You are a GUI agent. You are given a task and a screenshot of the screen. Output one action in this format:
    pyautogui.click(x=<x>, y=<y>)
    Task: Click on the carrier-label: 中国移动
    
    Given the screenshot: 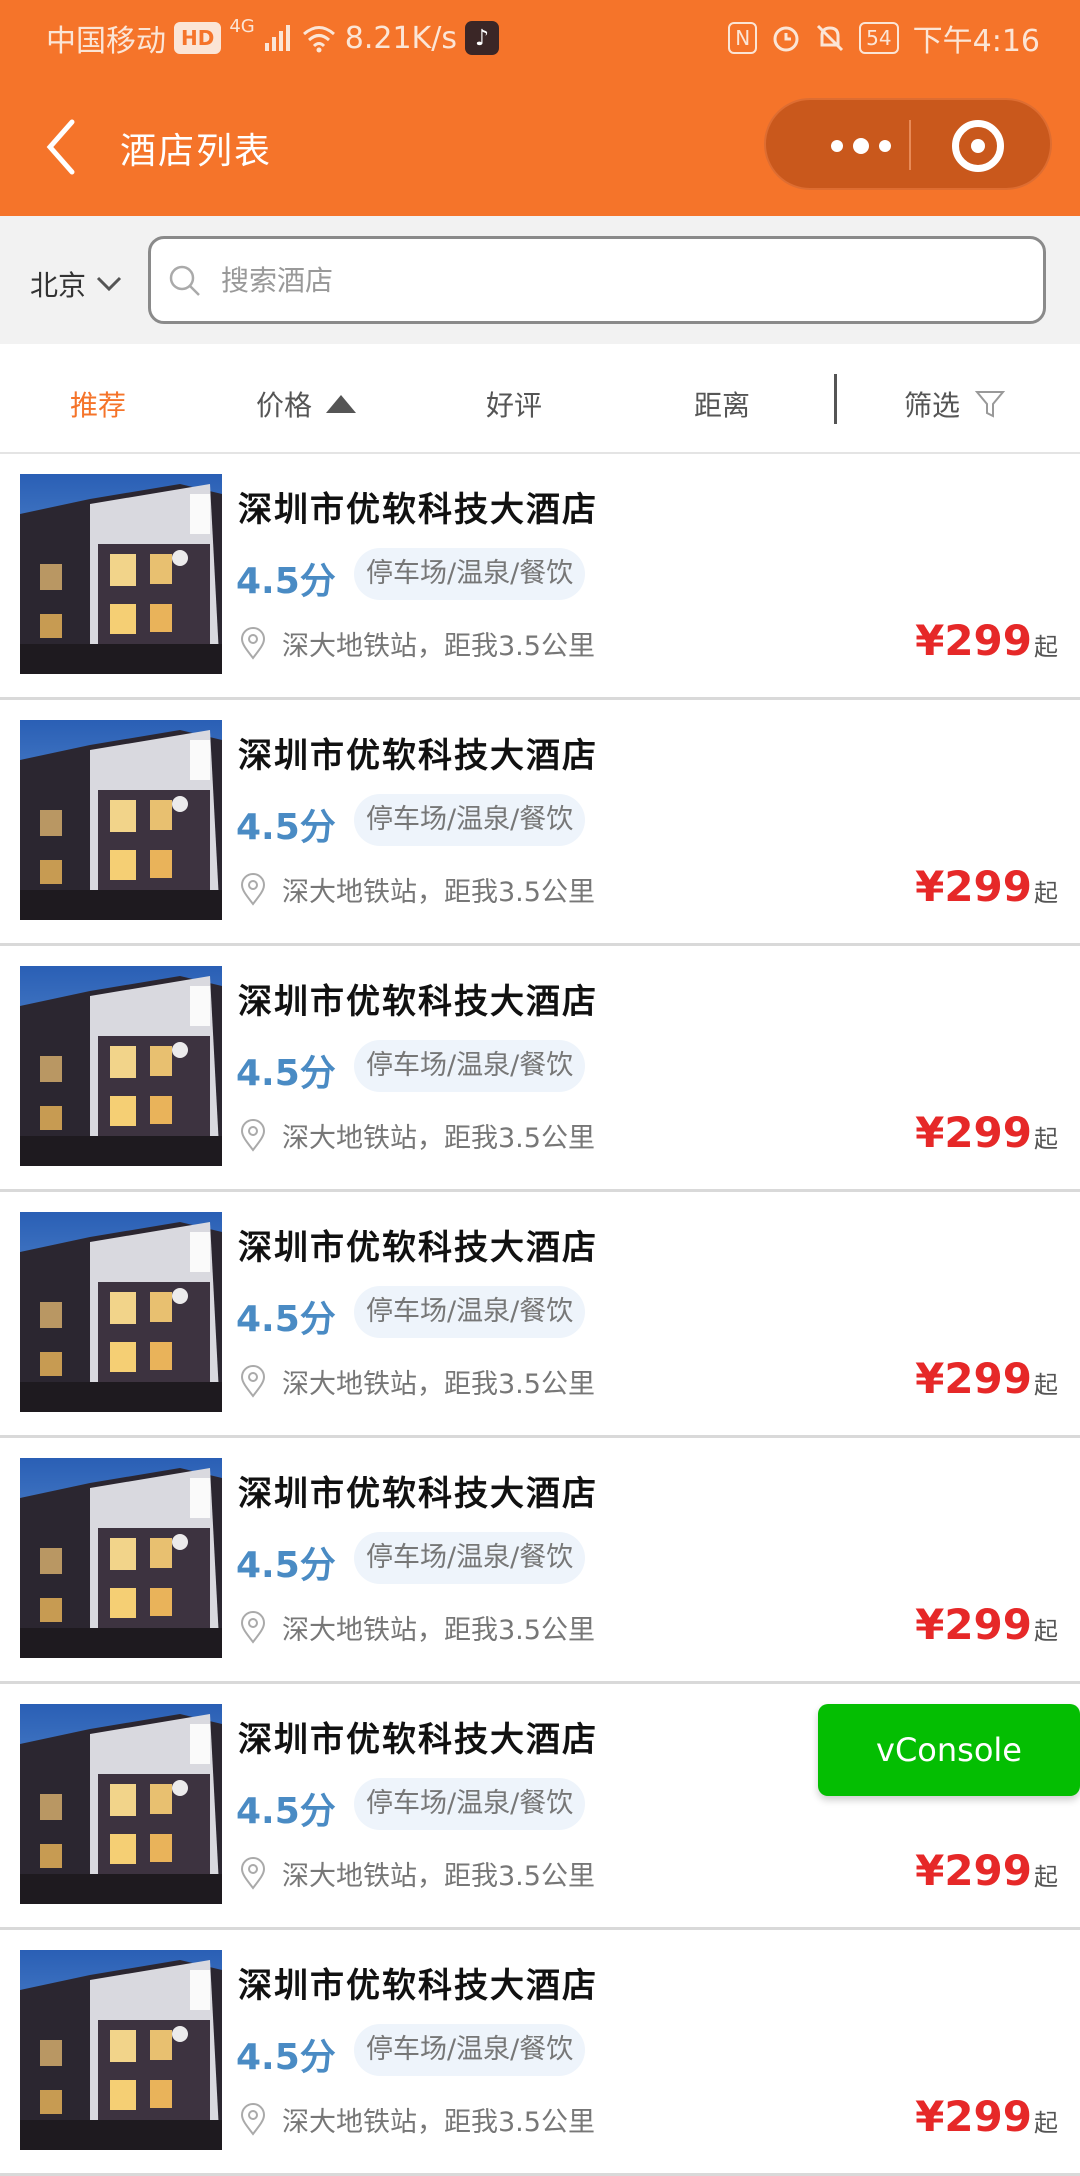 What is the action you would take?
    pyautogui.click(x=106, y=41)
    